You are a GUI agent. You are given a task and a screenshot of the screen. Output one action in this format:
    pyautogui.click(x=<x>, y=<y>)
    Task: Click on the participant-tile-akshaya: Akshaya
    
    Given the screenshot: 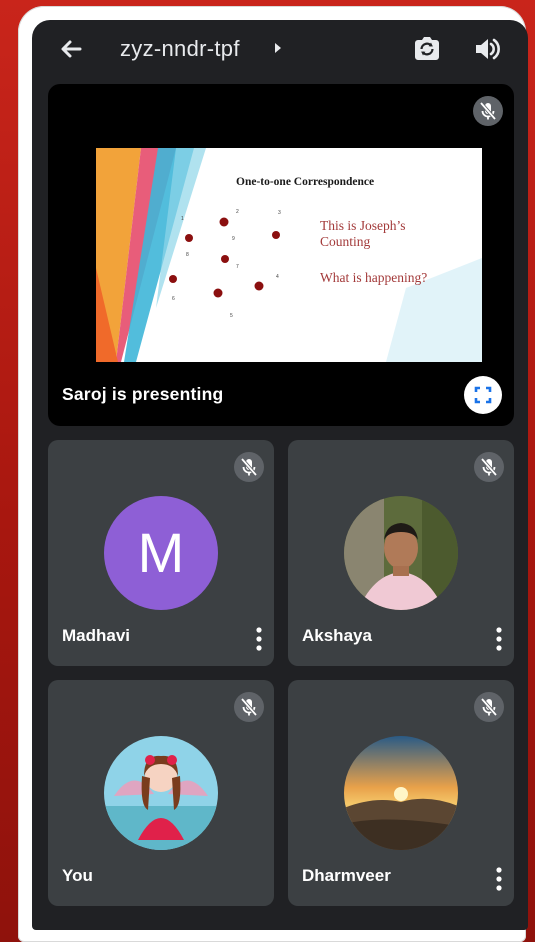 What is the action you would take?
    pyautogui.click(x=401, y=553)
    